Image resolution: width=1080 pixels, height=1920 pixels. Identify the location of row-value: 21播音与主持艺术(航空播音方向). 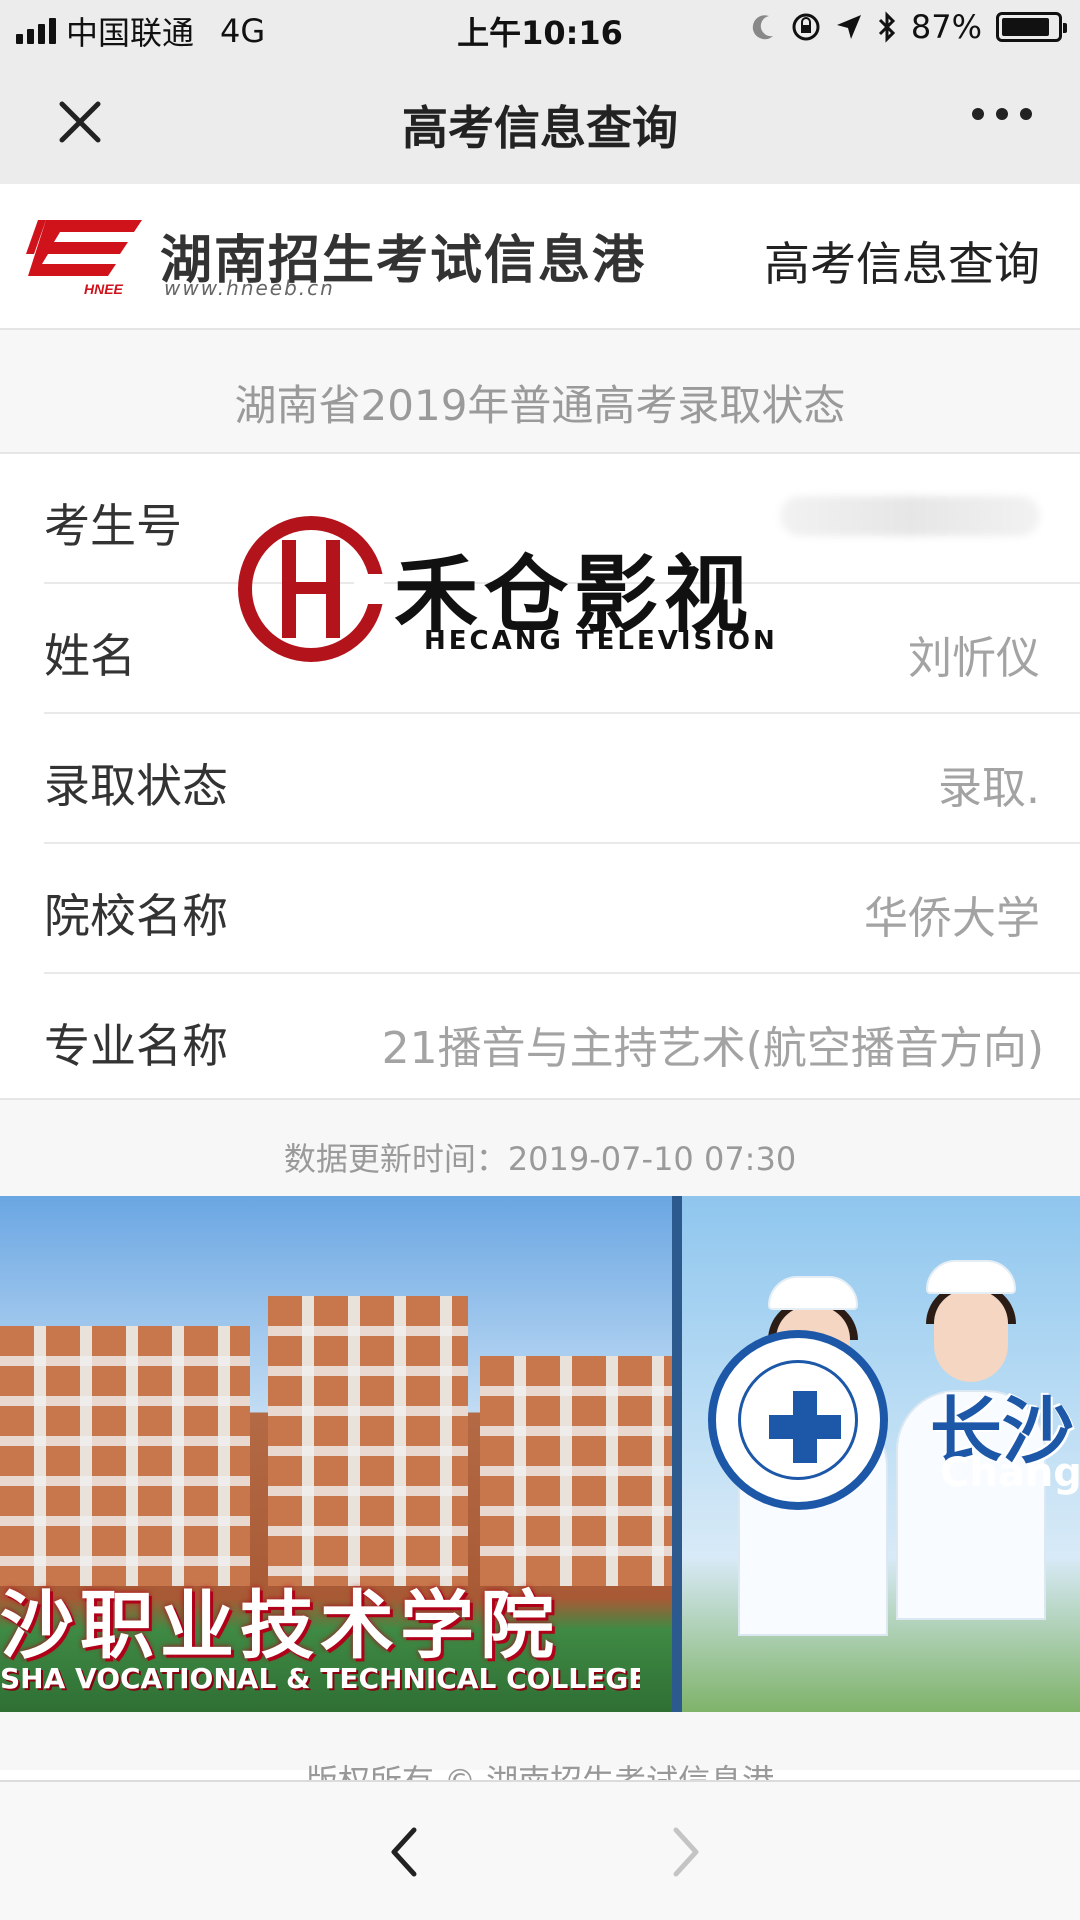
(712, 1048).